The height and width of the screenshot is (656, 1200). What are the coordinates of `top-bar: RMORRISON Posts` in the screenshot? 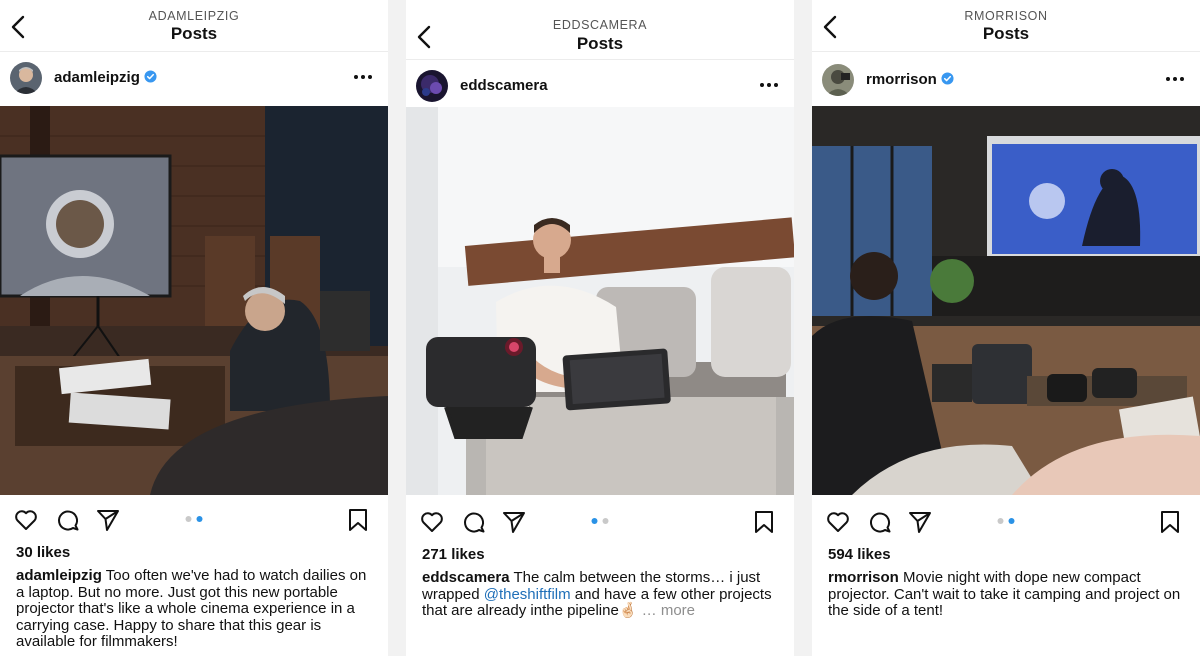 It's located at (1006, 26).